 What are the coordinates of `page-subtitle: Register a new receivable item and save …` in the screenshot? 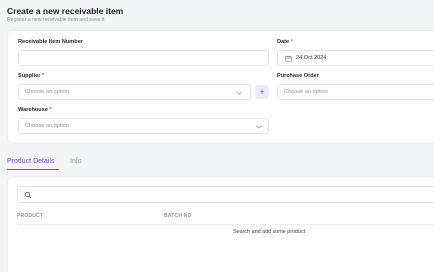 It's located at (56, 20).